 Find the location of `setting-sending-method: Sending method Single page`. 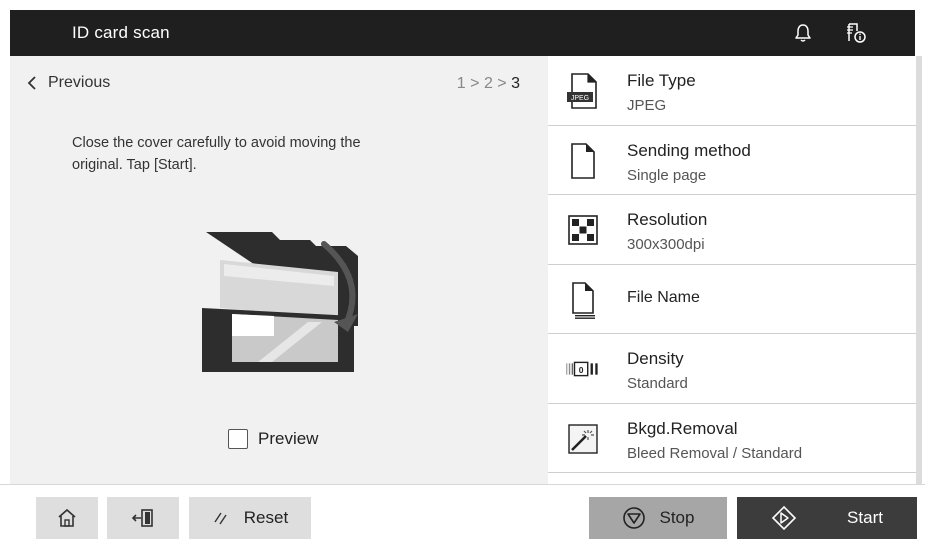

setting-sending-method: Sending method Single page is located at coordinates (732, 160).